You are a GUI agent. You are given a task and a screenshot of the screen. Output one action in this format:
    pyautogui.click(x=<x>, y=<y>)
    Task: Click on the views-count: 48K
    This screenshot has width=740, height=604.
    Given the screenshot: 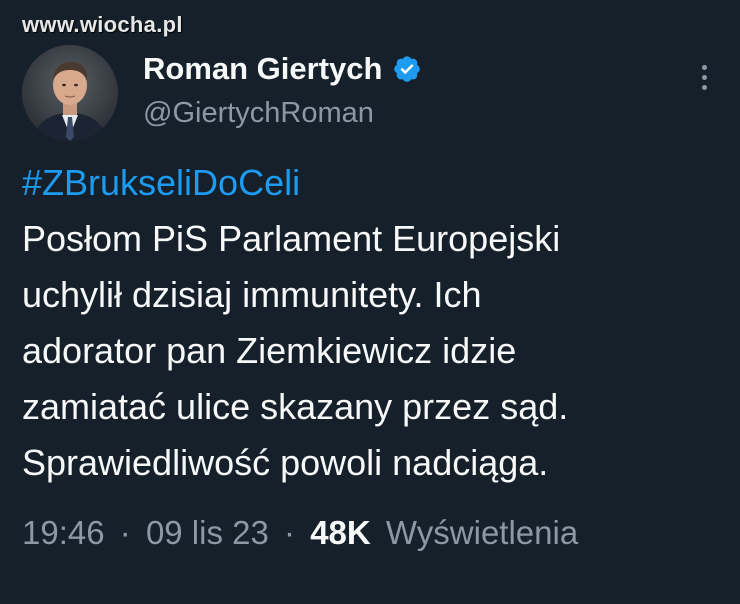 What is the action you would take?
    pyautogui.click(x=340, y=532)
    